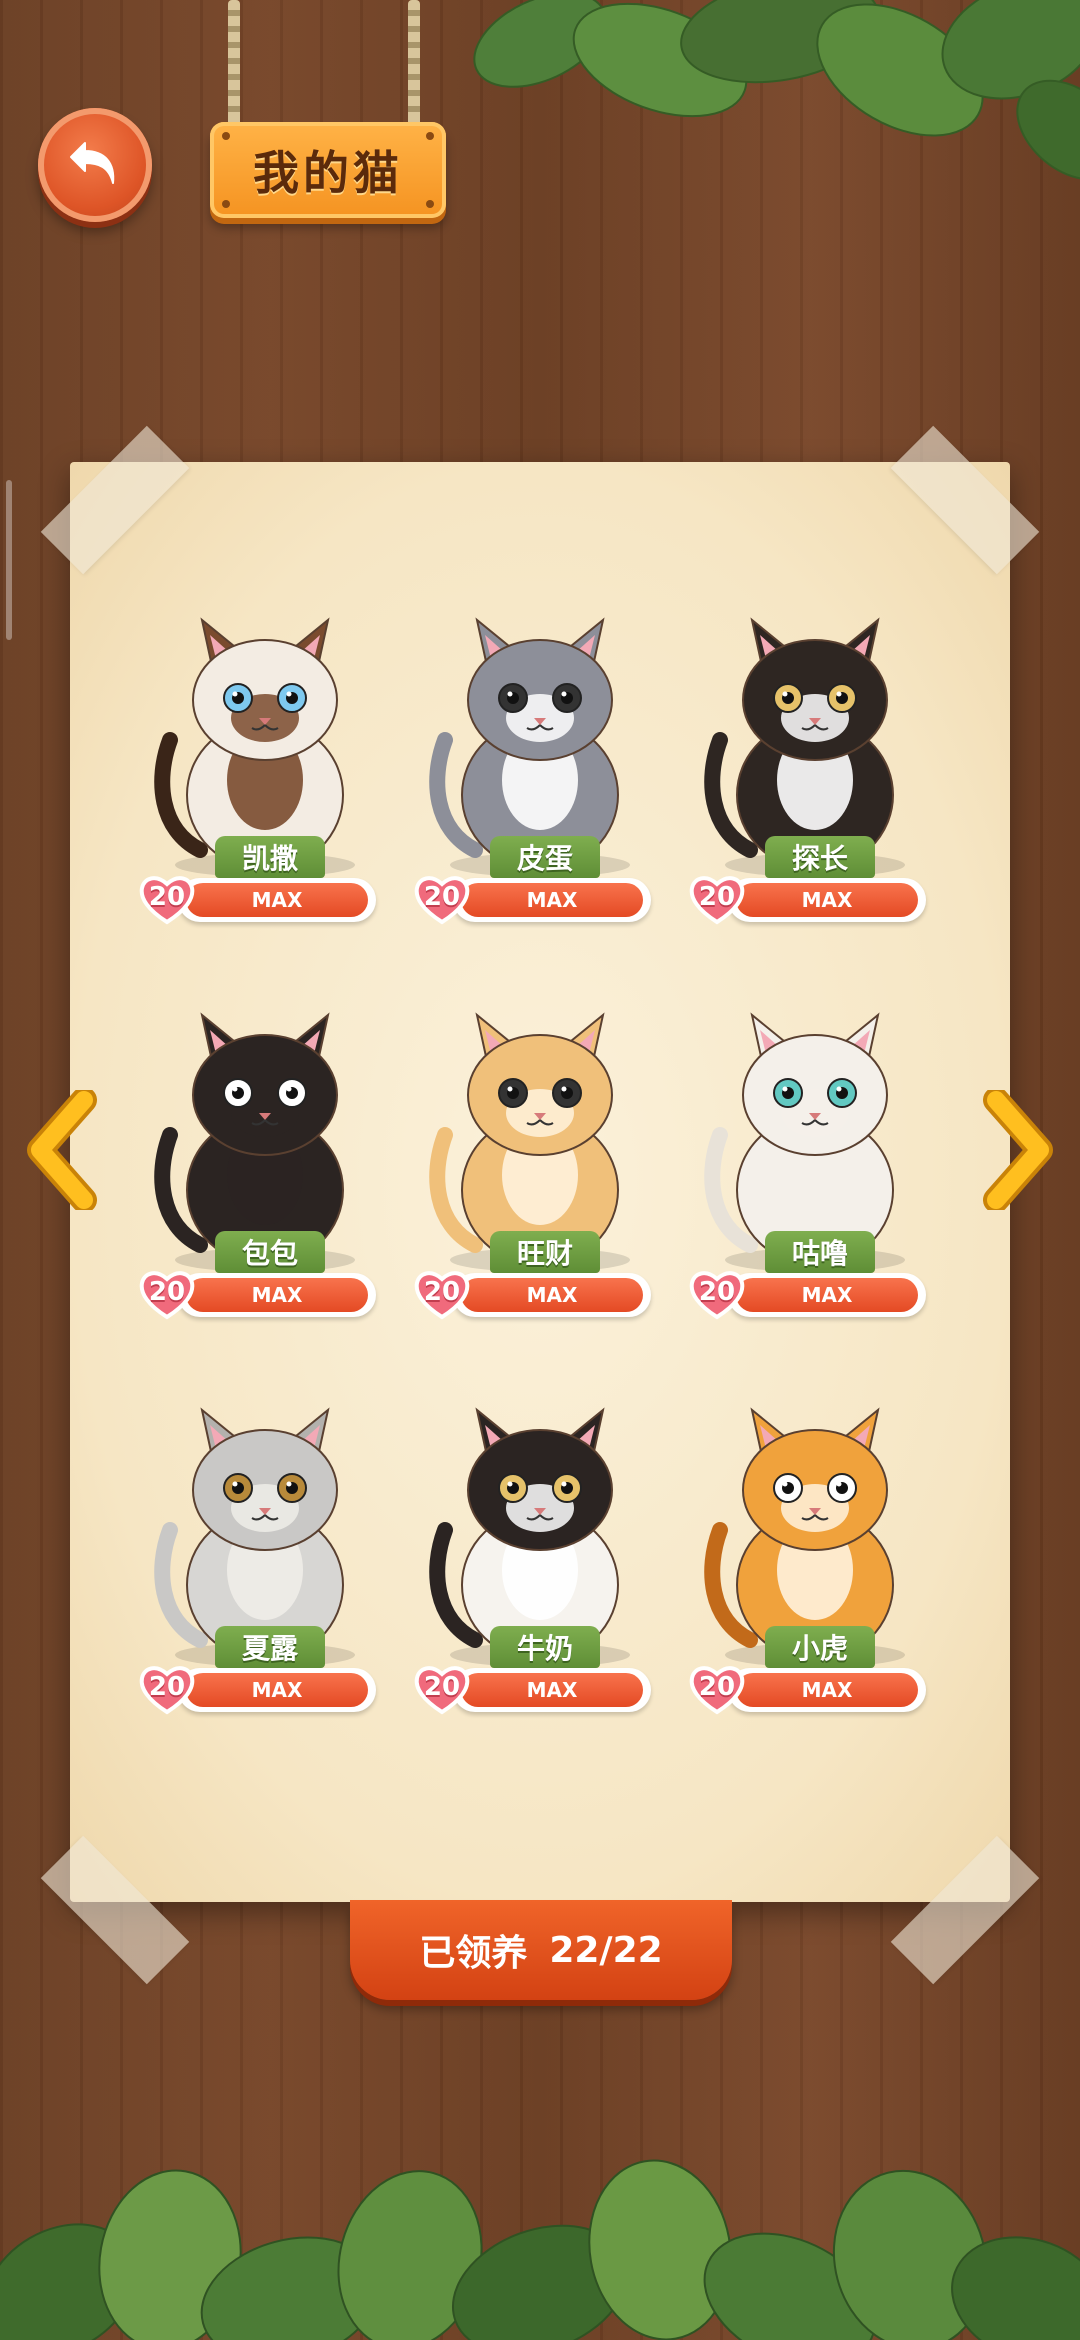 The image size is (1080, 2340). What do you see at coordinates (606, 1950) in the screenshot?
I see `adopted-count: 22/22` at bounding box center [606, 1950].